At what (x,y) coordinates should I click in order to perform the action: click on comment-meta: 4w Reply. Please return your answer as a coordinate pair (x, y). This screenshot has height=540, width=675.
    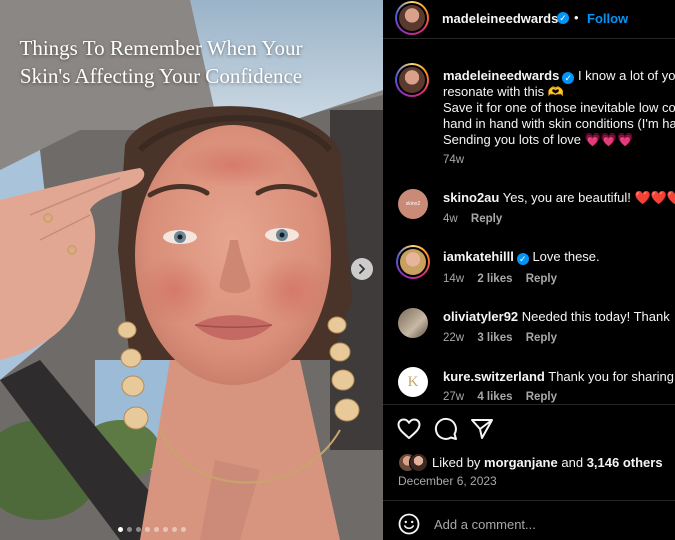
    Looking at the image, I should click on (472, 219).